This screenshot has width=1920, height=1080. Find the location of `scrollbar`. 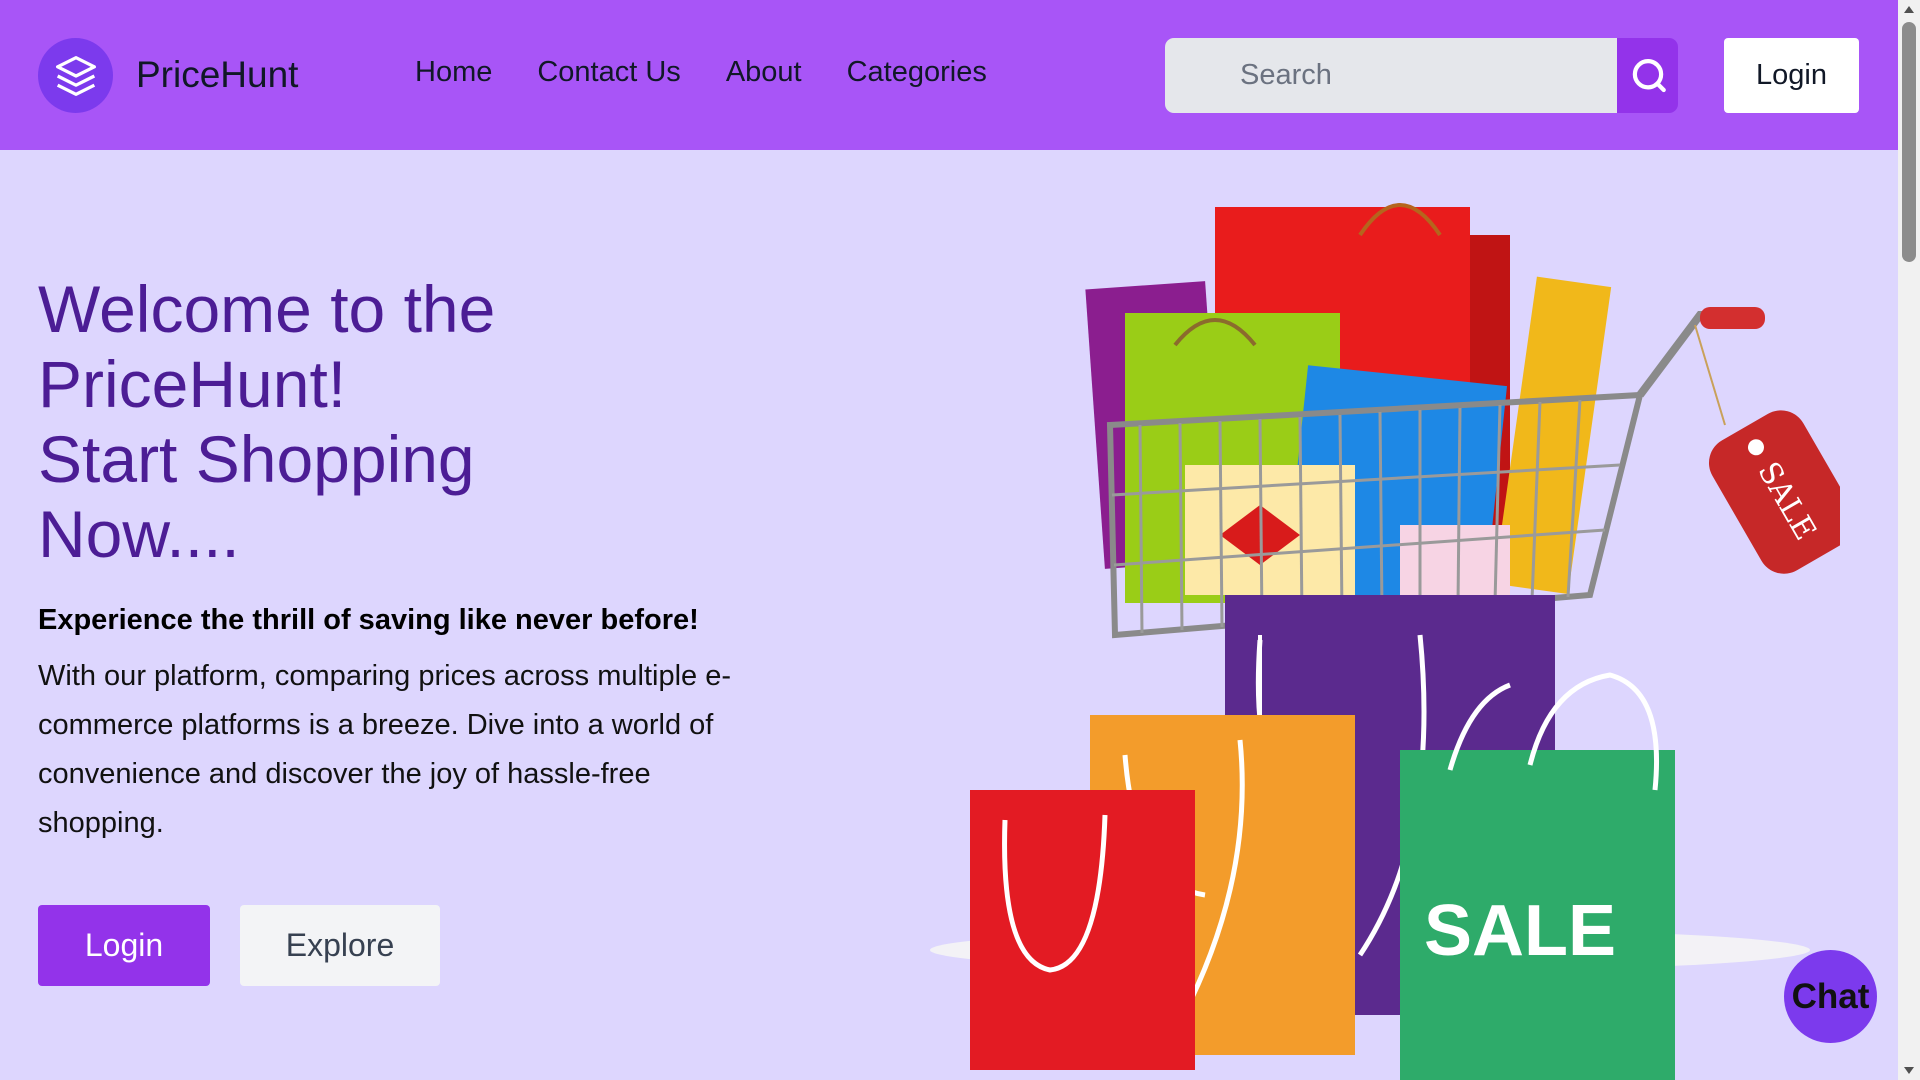

scrollbar is located at coordinates (1909, 540).